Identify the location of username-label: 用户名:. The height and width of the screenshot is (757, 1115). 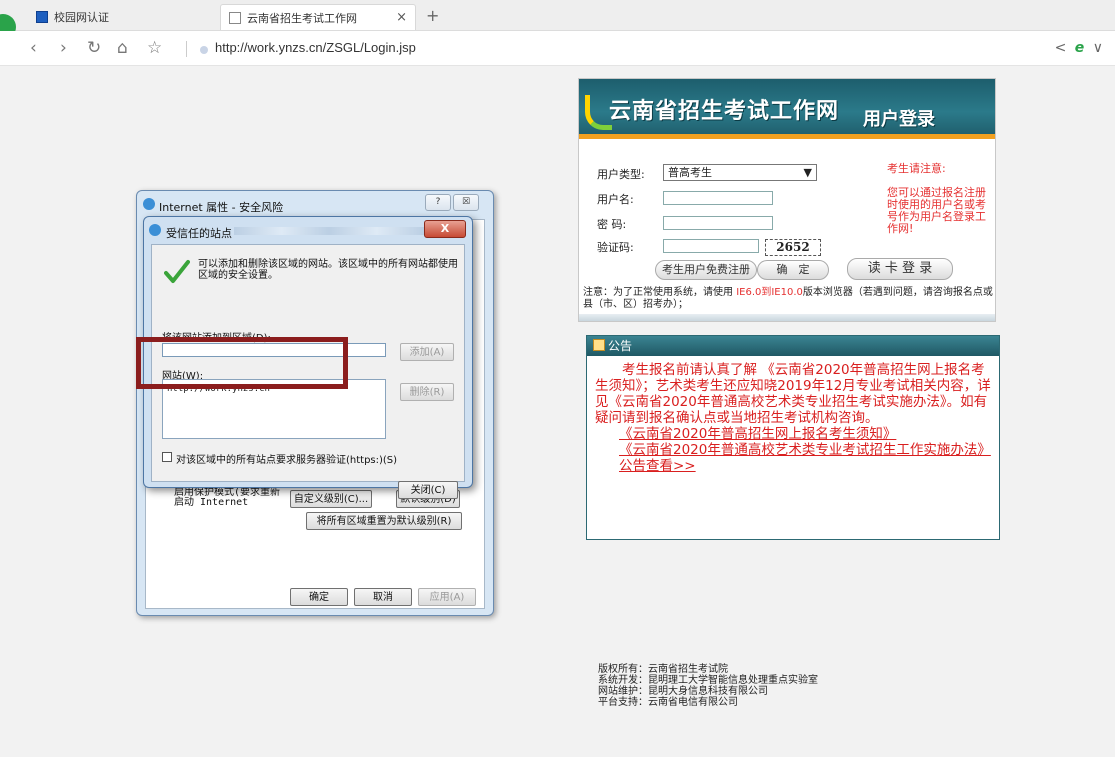
(615, 199).